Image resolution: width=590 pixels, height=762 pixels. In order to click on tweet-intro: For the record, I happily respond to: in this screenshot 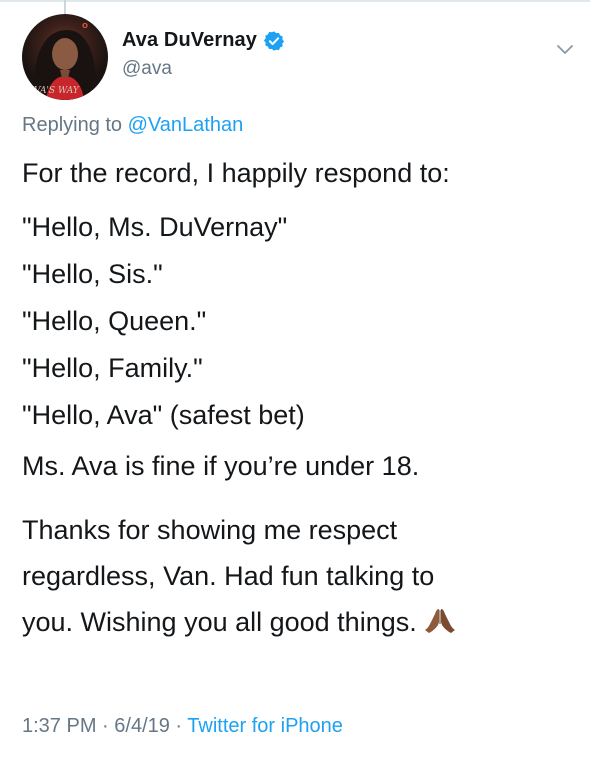, I will do `click(236, 173)`.